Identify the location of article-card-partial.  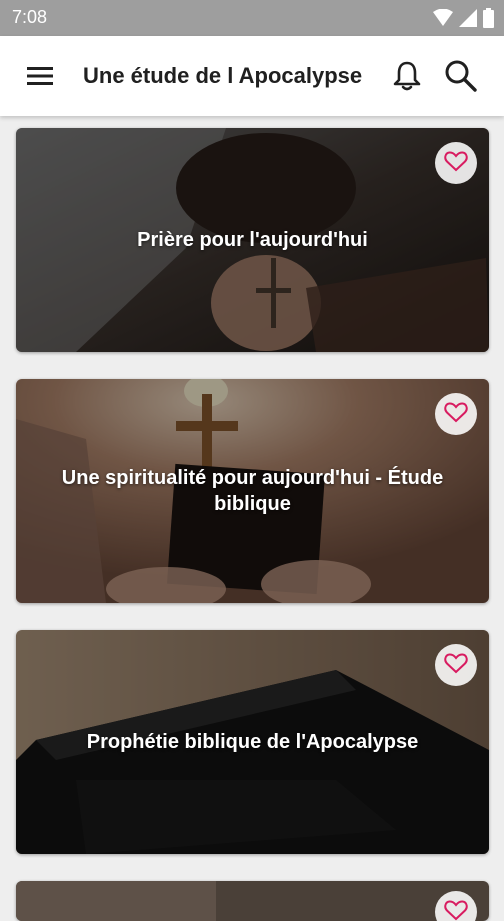
(252, 901).